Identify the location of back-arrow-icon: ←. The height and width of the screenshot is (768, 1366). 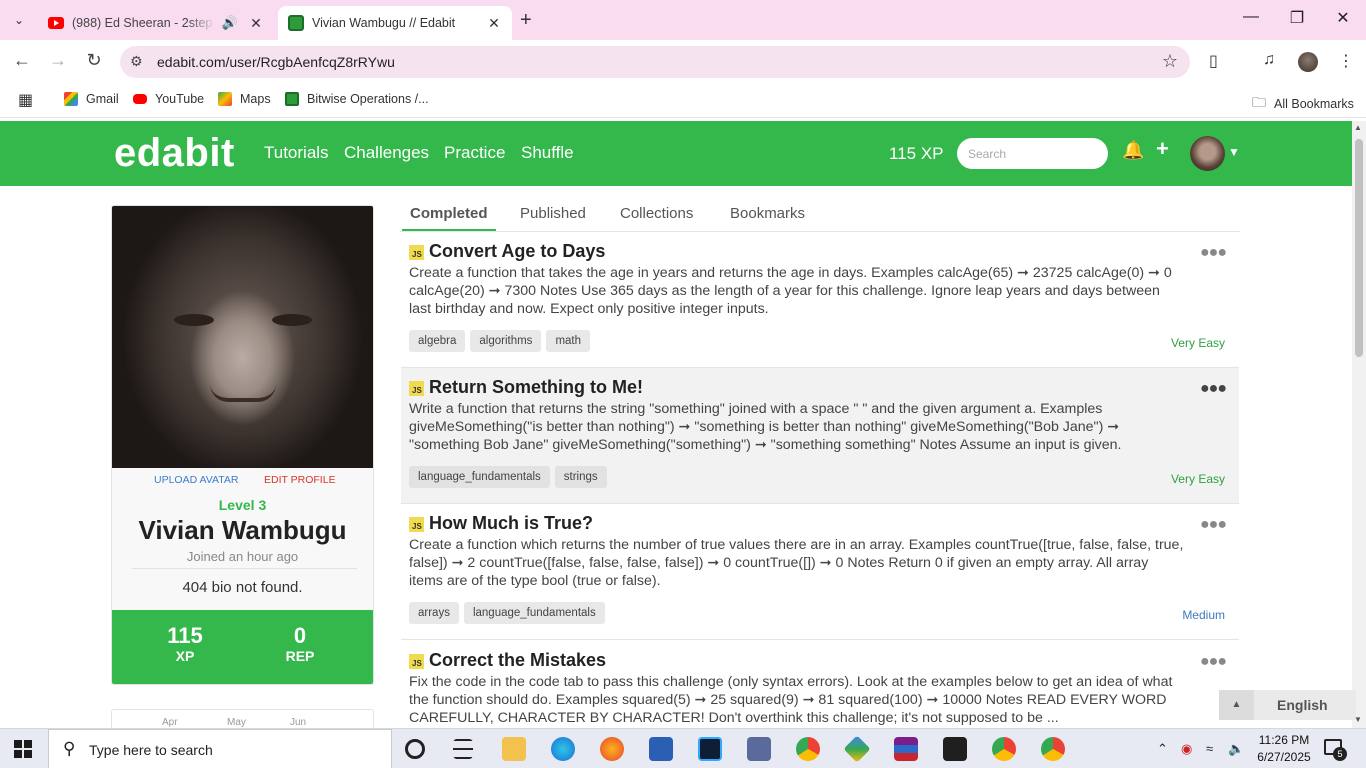
(22, 60).